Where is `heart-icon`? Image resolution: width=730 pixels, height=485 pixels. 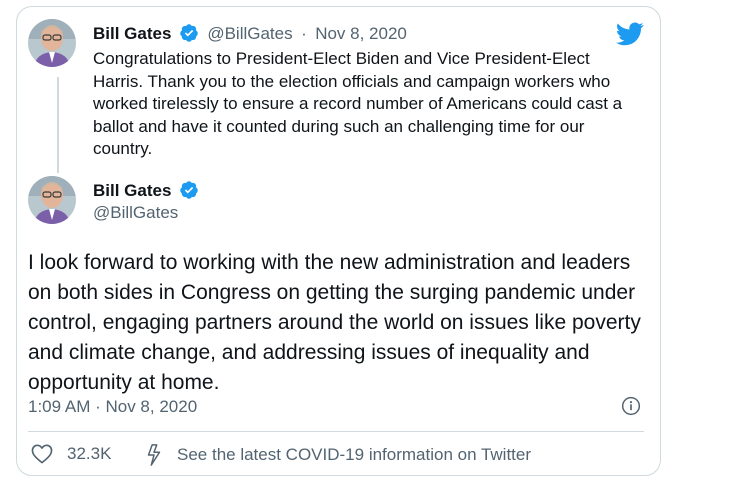
heart-icon is located at coordinates (42, 454).